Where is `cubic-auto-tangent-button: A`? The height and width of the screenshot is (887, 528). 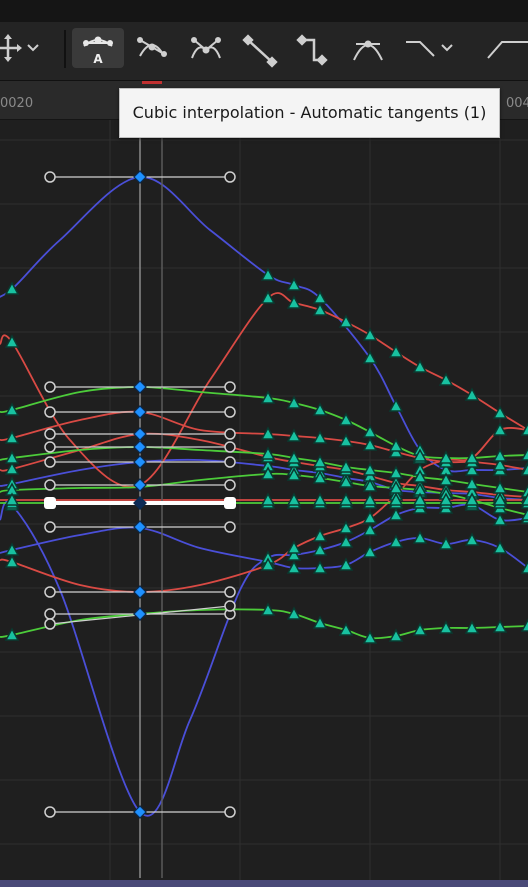 cubic-auto-tangent-button: A is located at coordinates (98, 48).